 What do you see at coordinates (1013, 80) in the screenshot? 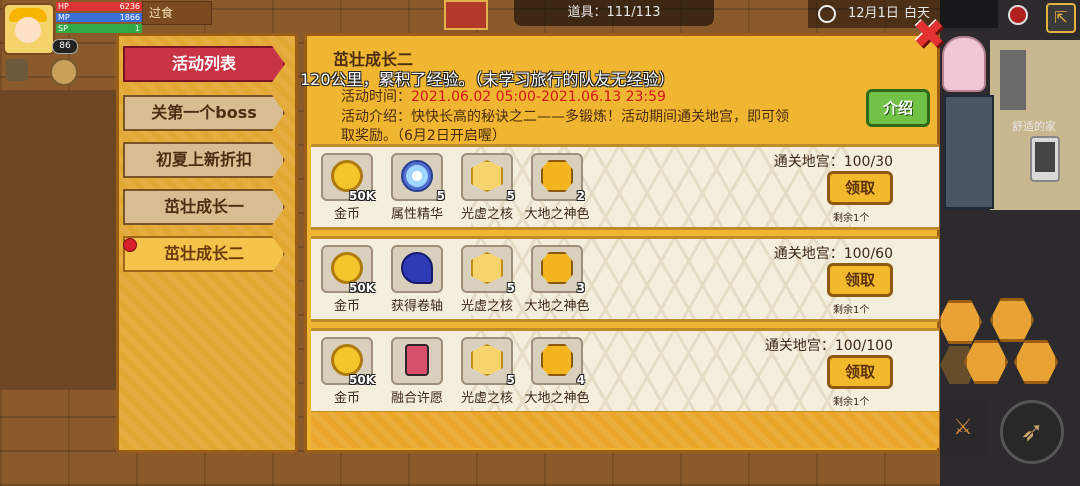
I see `doorway` at bounding box center [1013, 80].